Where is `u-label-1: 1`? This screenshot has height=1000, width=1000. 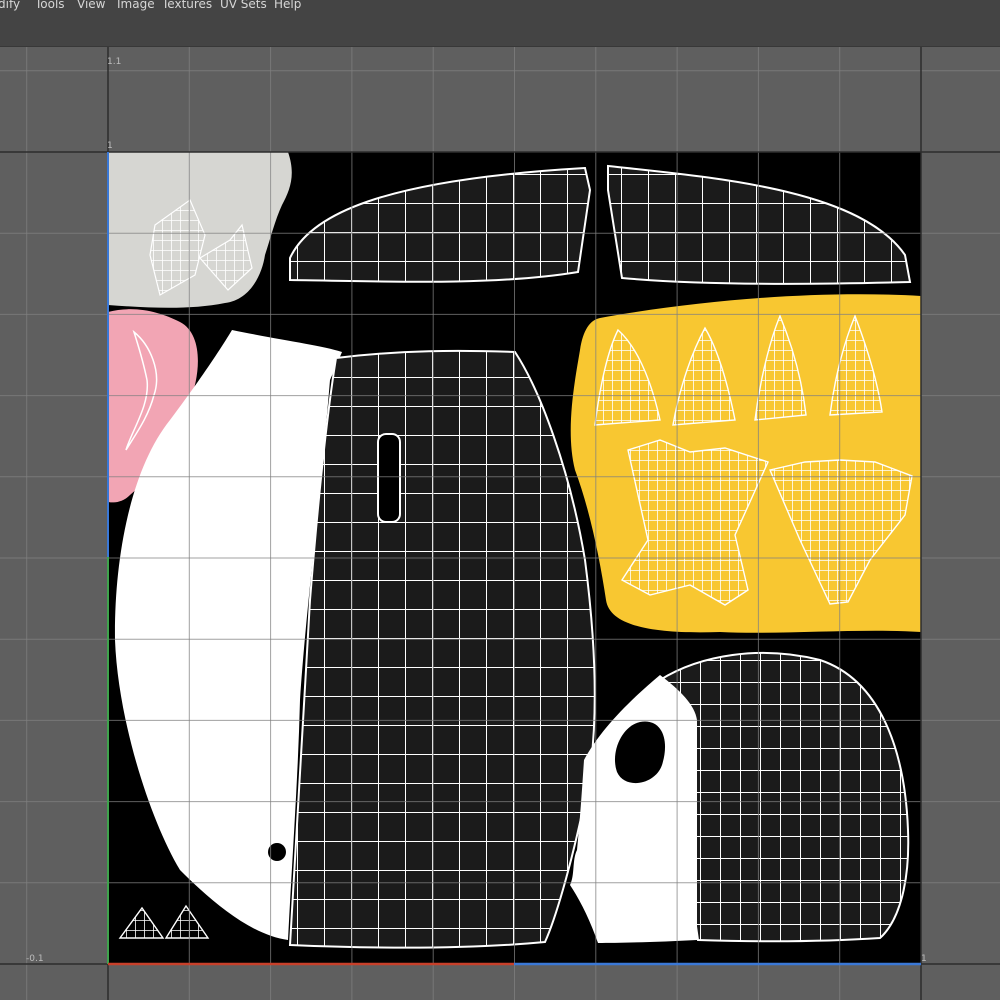
u-label-1: 1 is located at coordinates (924, 959).